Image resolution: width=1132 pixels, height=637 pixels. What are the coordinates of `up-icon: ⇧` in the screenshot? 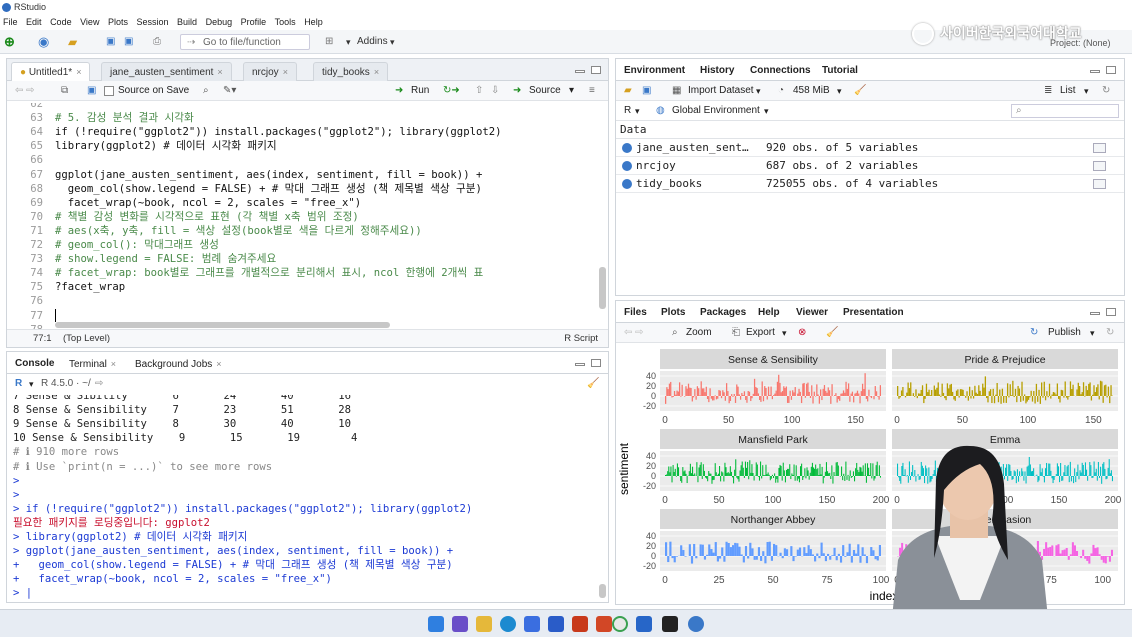 It's located at (479, 91).